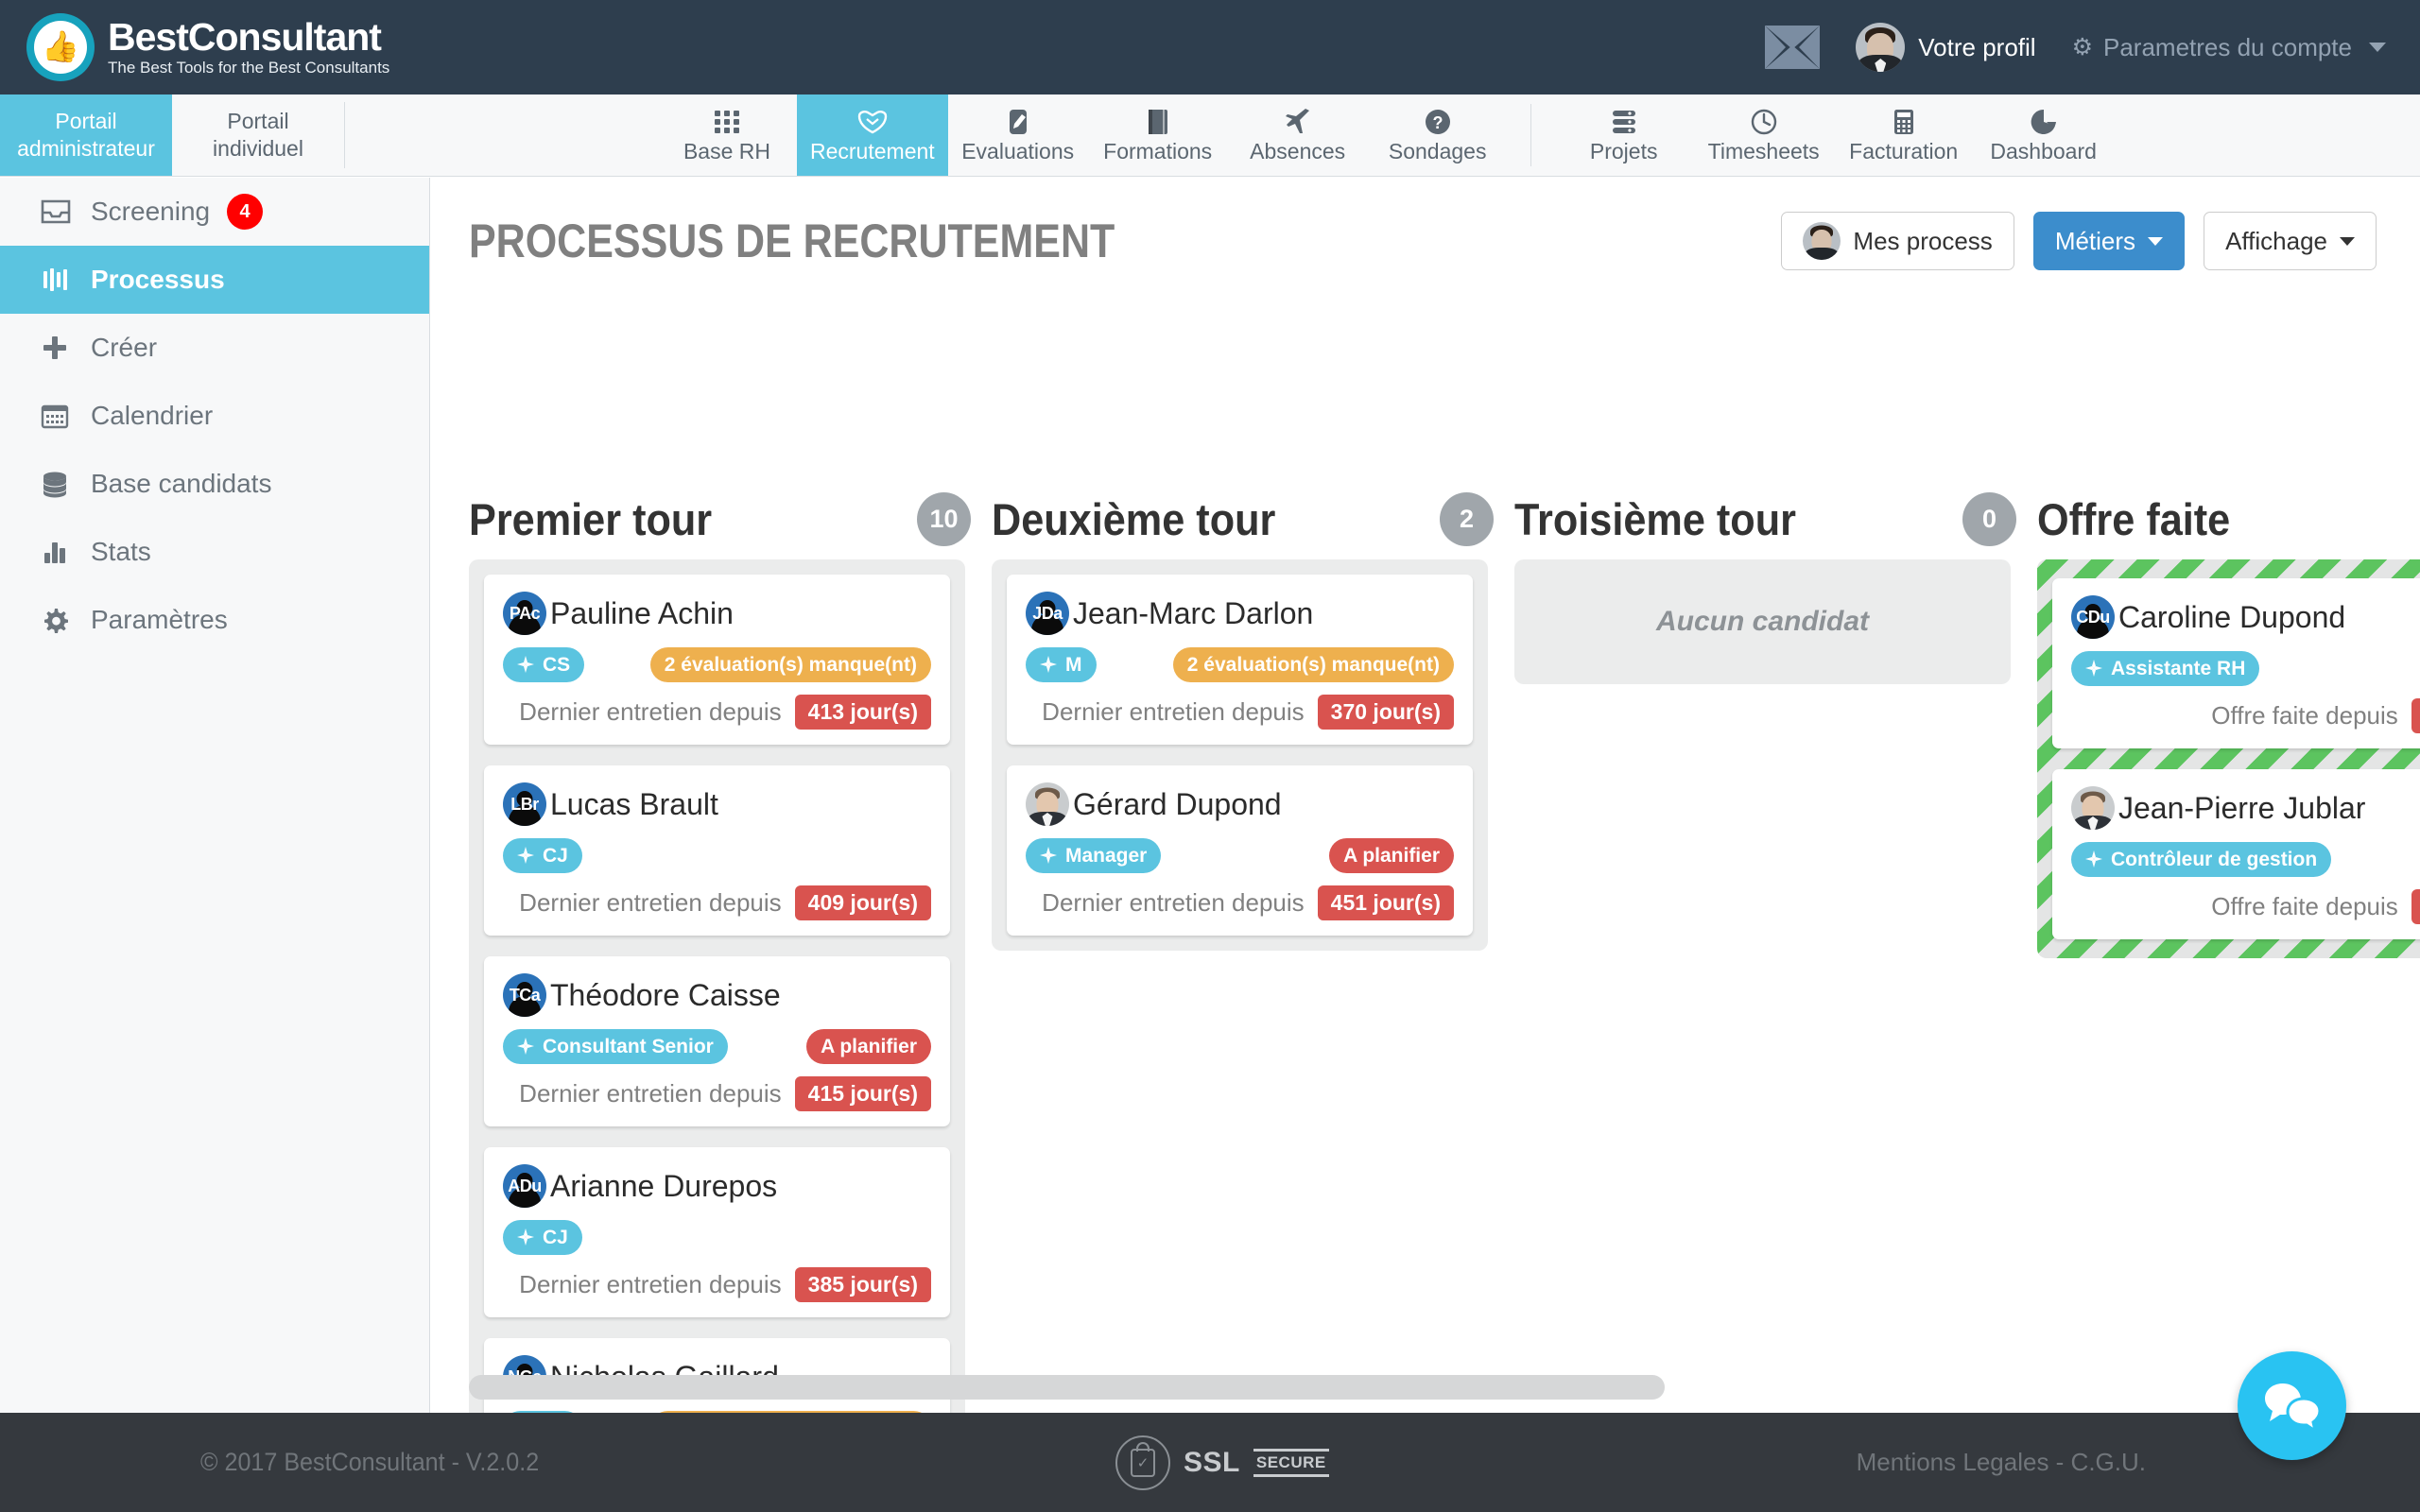  What do you see at coordinates (65, 280) in the screenshot?
I see `columns-icon` at bounding box center [65, 280].